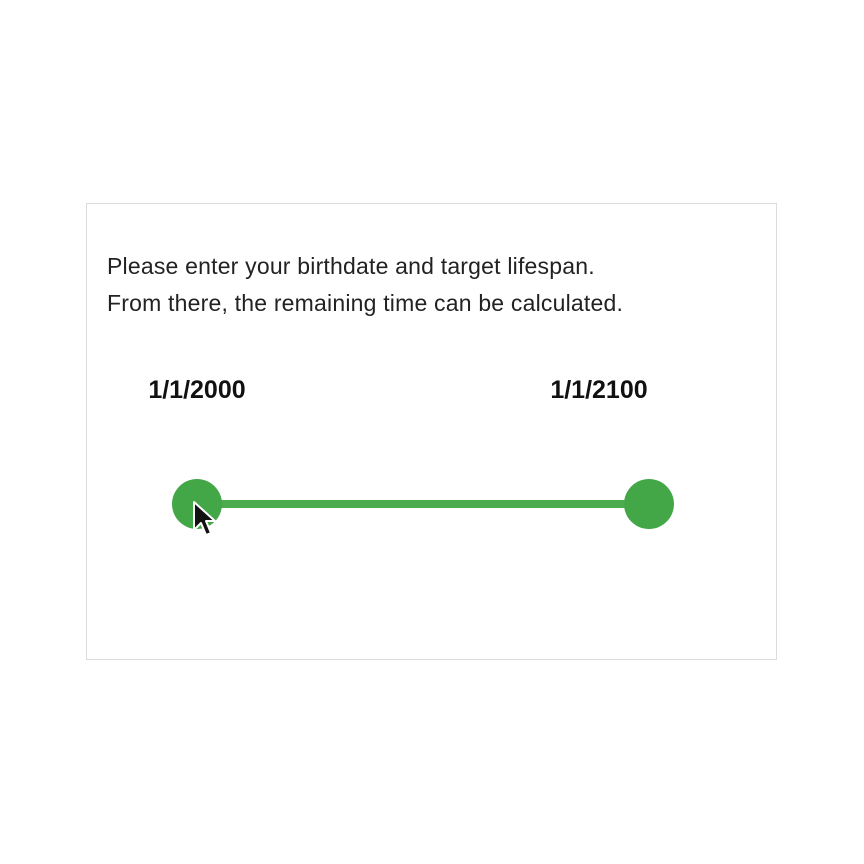  I want to click on target-date-label: 1/1/2100, so click(599, 390).